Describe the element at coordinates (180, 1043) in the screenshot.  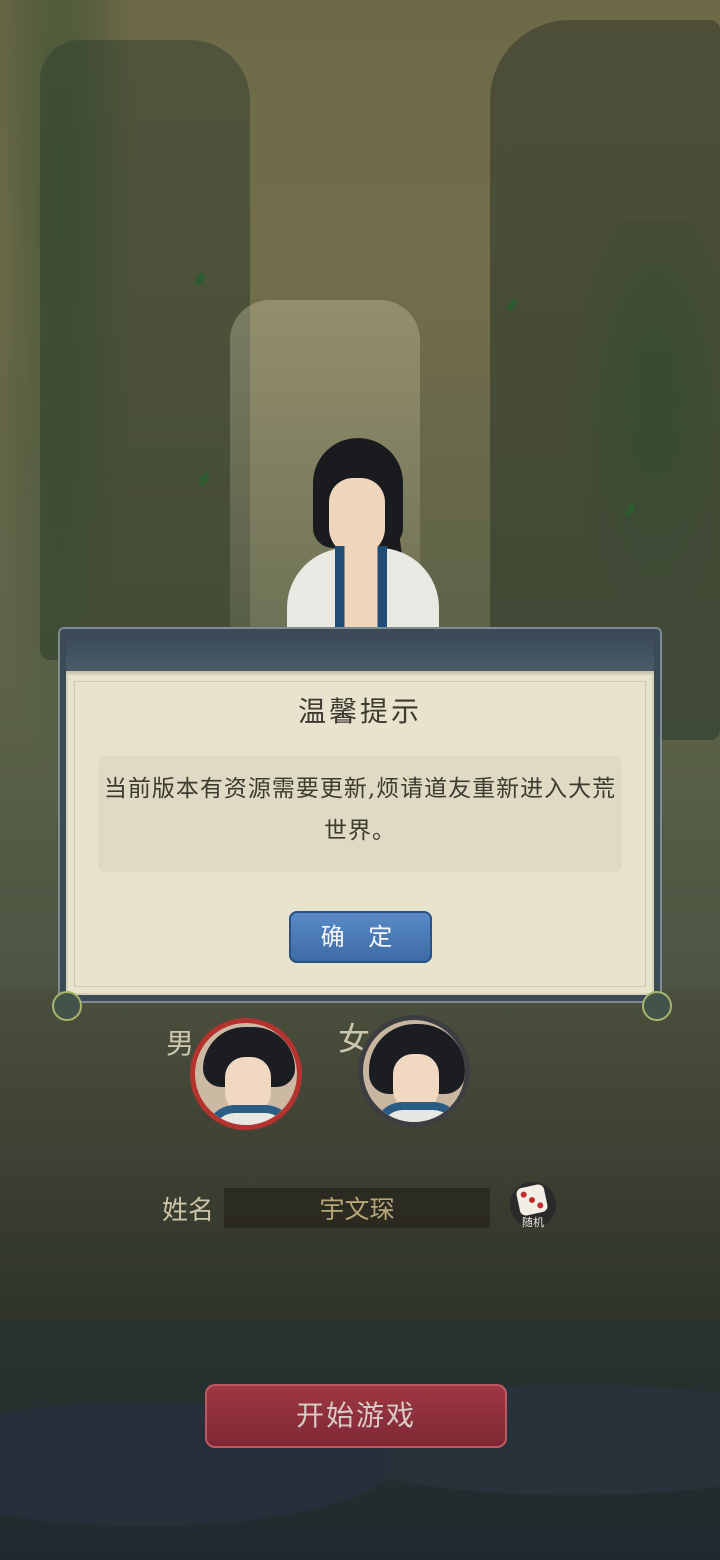
I see `male-label: 男` at that location.